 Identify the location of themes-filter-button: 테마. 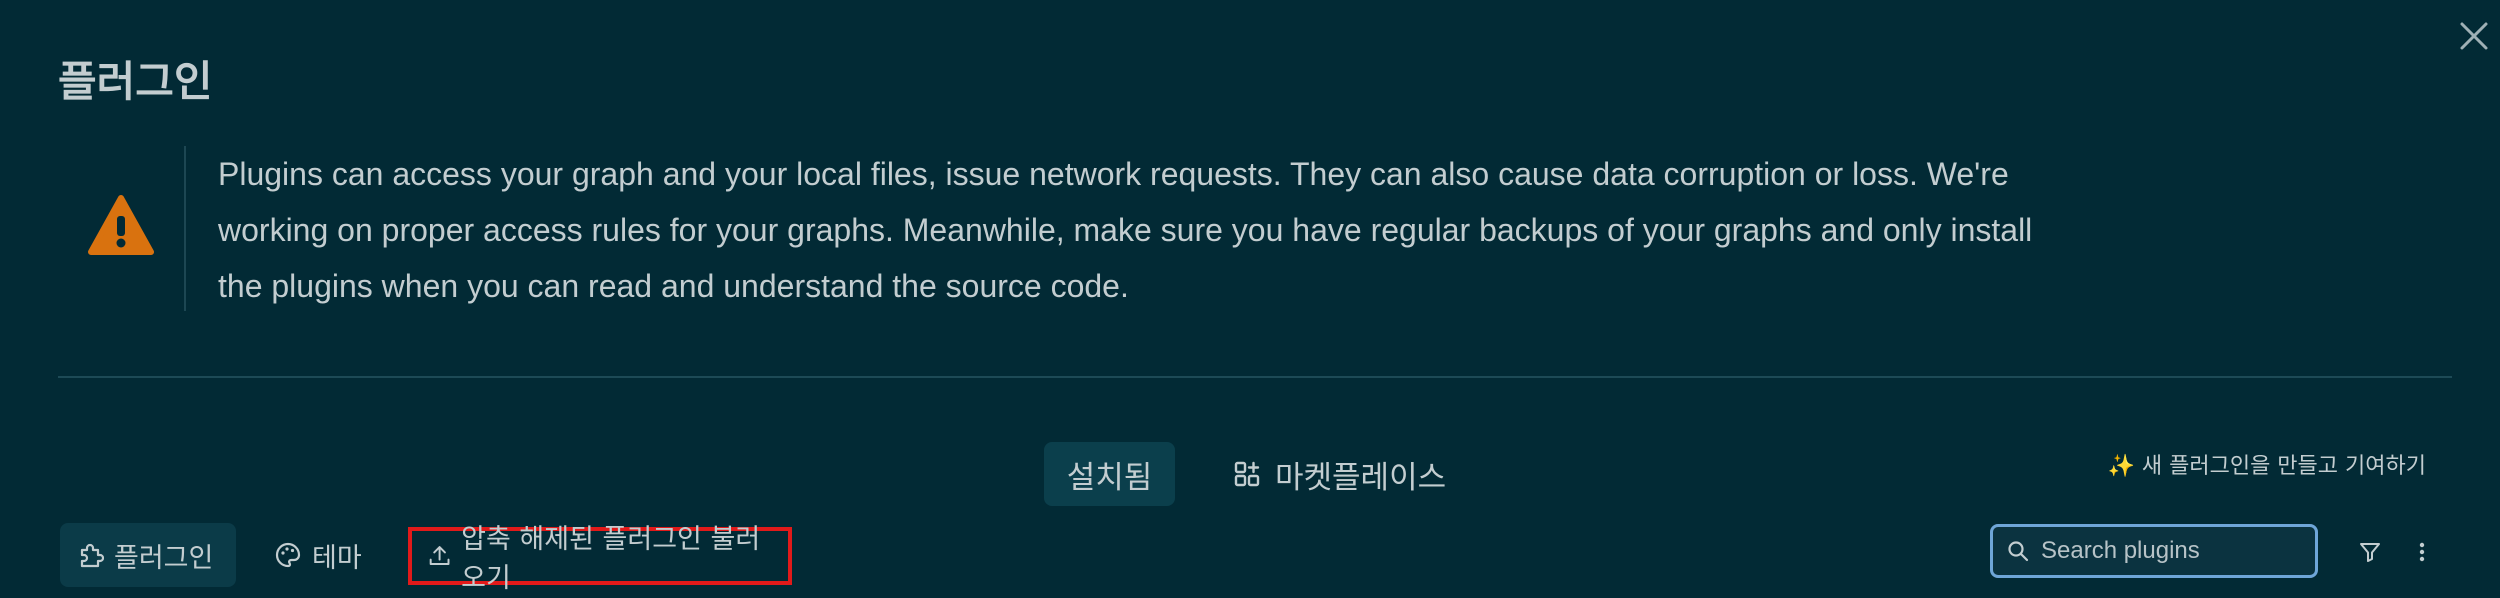
(318, 555).